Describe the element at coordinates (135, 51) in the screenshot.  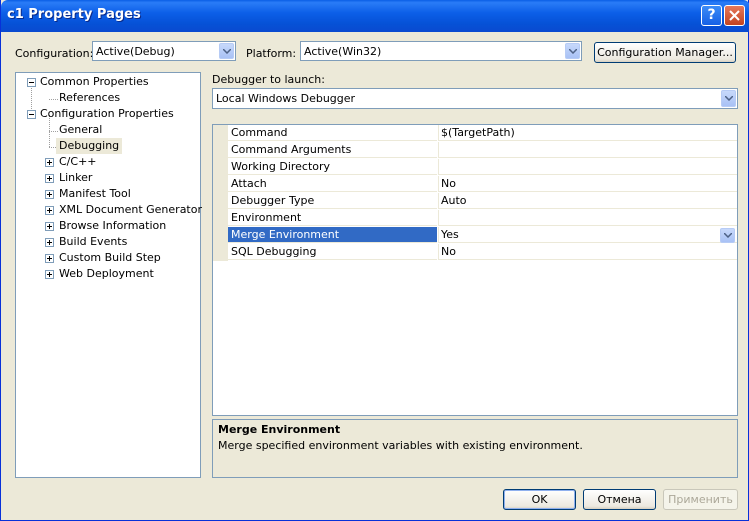
I see `configuration-value: Active(Debug)` at that location.